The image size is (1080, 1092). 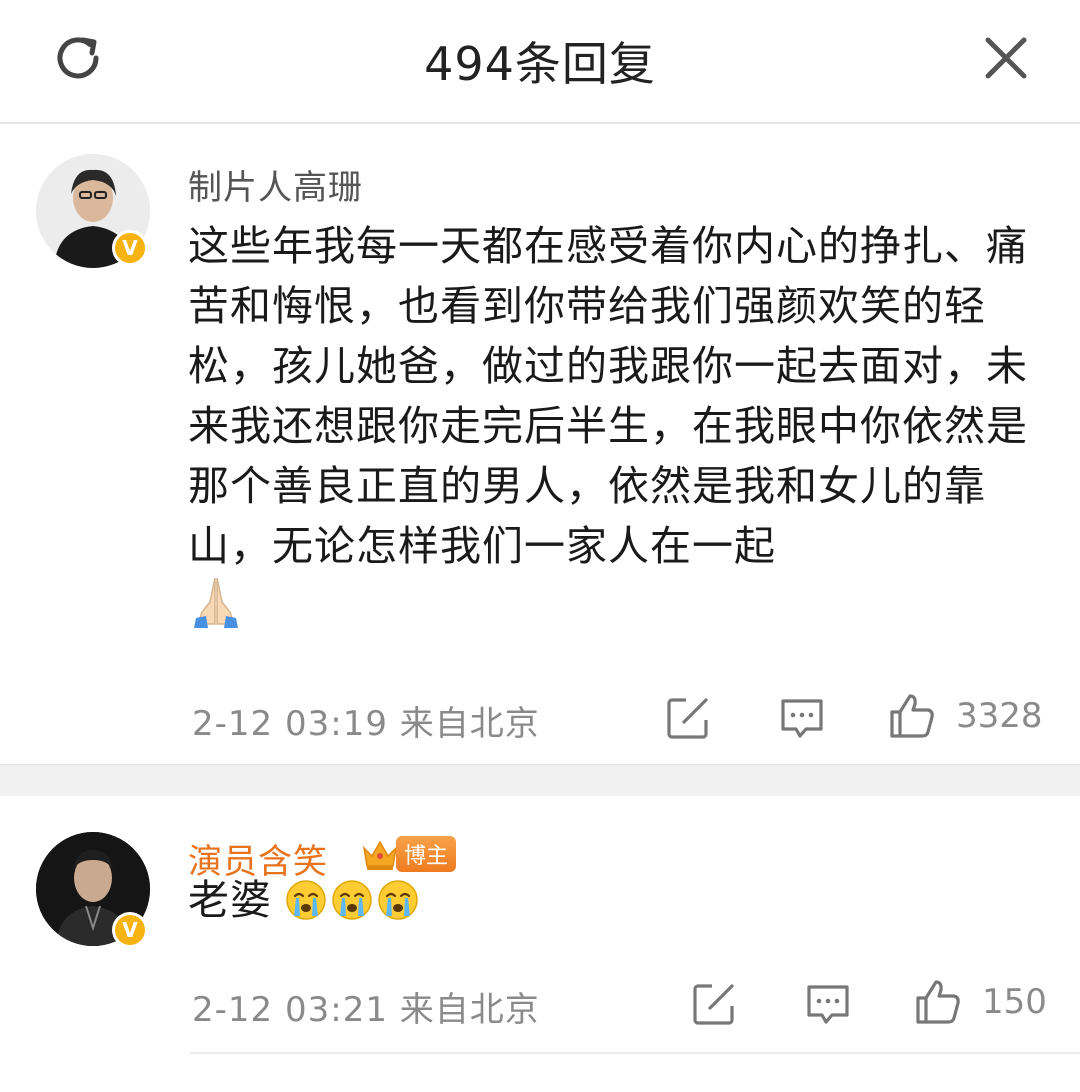 What do you see at coordinates (216, 602) in the screenshot?
I see `pray-emoji-icon` at bounding box center [216, 602].